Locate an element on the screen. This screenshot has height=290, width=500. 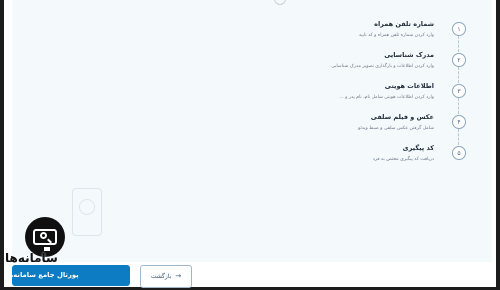
step-number: ۱ is located at coordinates (459, 29).